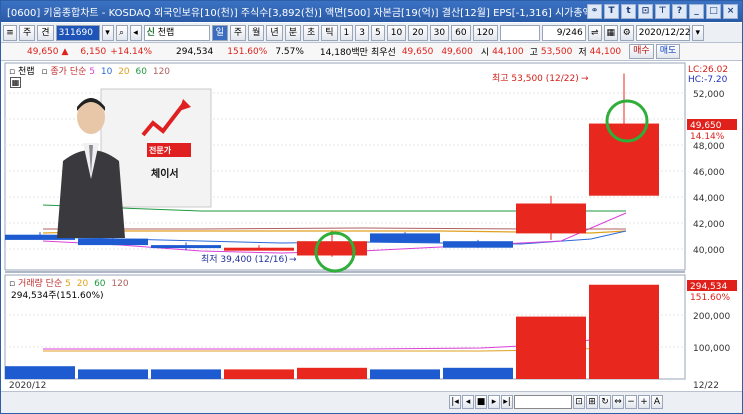 The image size is (743, 414). What do you see at coordinates (628, 11) in the screenshot?
I see `font-small-icon: t` at bounding box center [628, 11].